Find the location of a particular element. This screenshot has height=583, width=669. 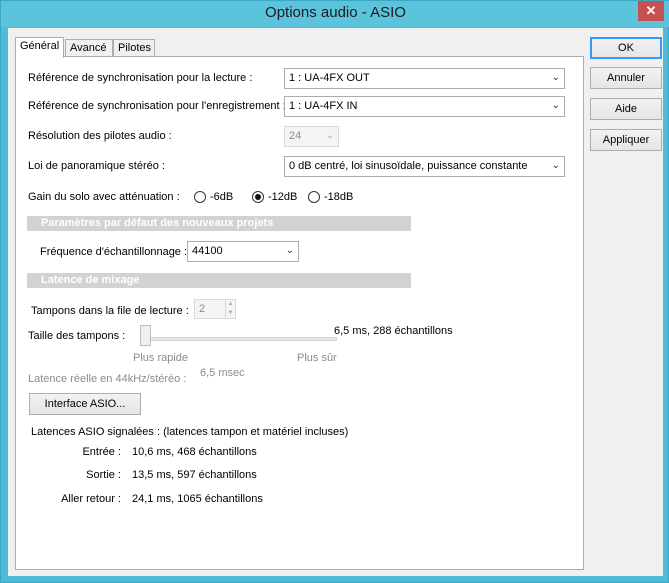

window-title: Options audio - ASIO is located at coordinates (335, 12).